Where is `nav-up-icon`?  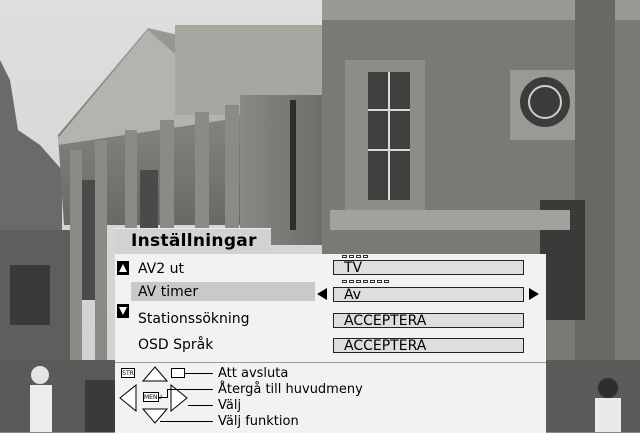 nav-up-icon is located at coordinates (155, 374).